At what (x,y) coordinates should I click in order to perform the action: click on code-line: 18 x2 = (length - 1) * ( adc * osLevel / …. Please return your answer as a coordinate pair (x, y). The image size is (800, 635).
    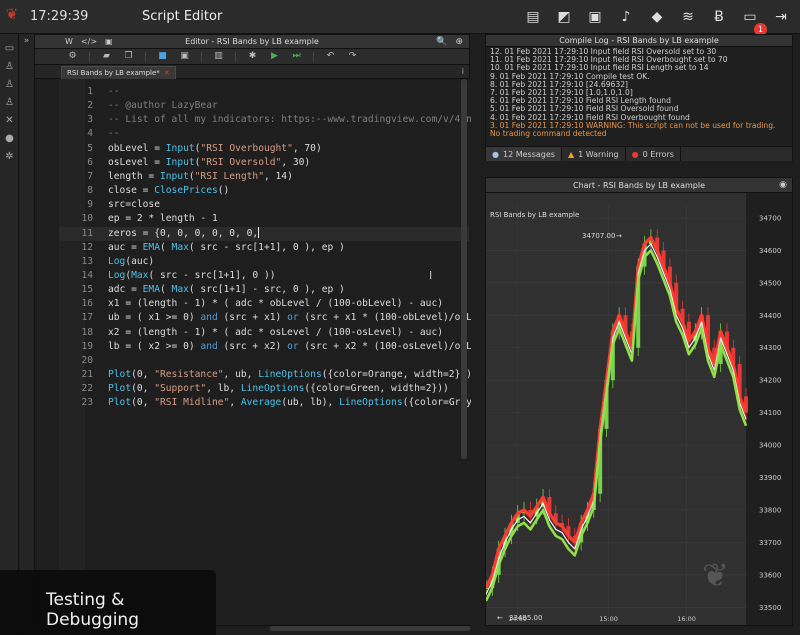
    Looking at the image, I should click on (264, 333).